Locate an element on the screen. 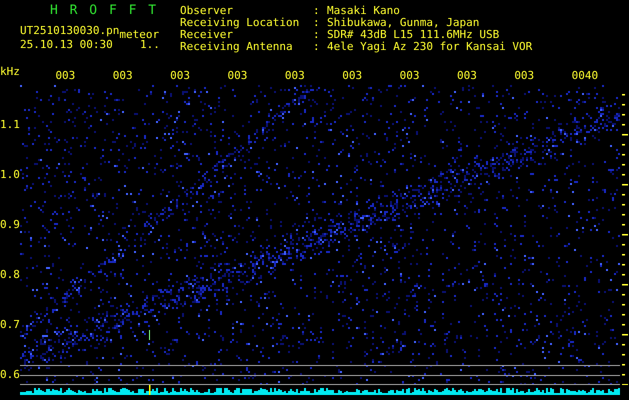  info-label: Receiving Antenna is located at coordinates (237, 47).